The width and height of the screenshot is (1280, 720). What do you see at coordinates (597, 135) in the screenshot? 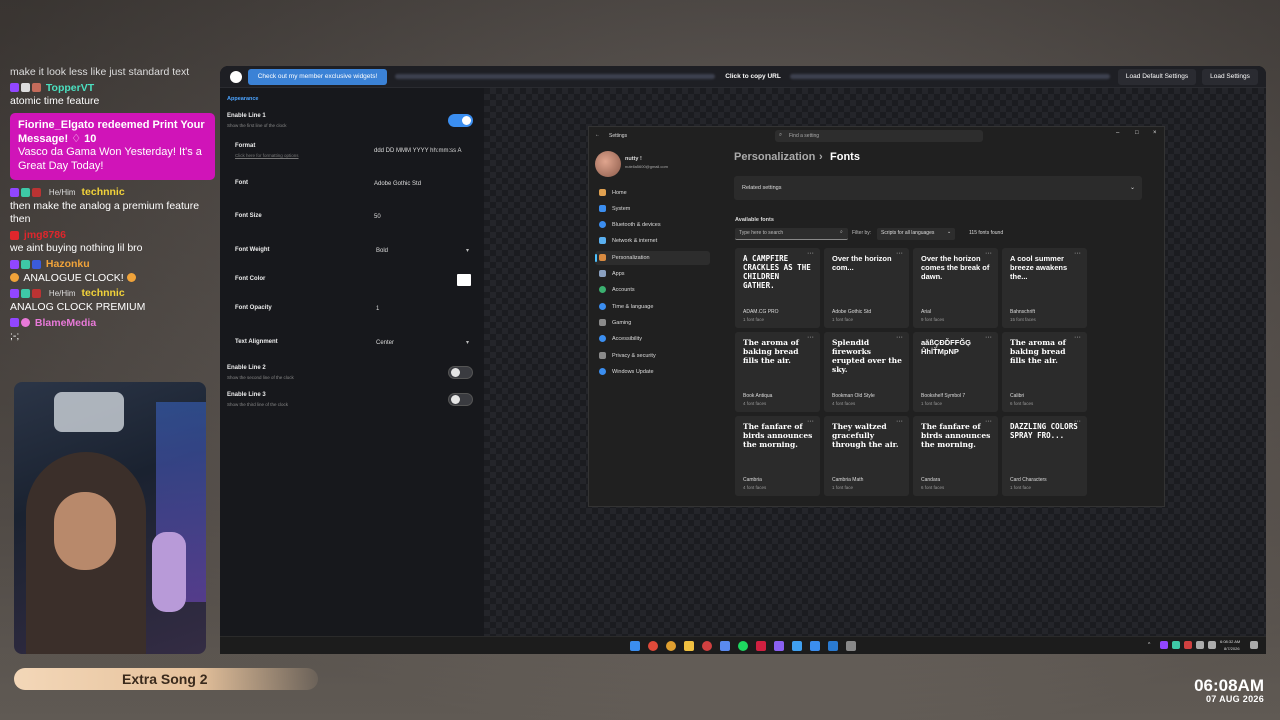
I see `back-arrow-icon: ←` at bounding box center [597, 135].